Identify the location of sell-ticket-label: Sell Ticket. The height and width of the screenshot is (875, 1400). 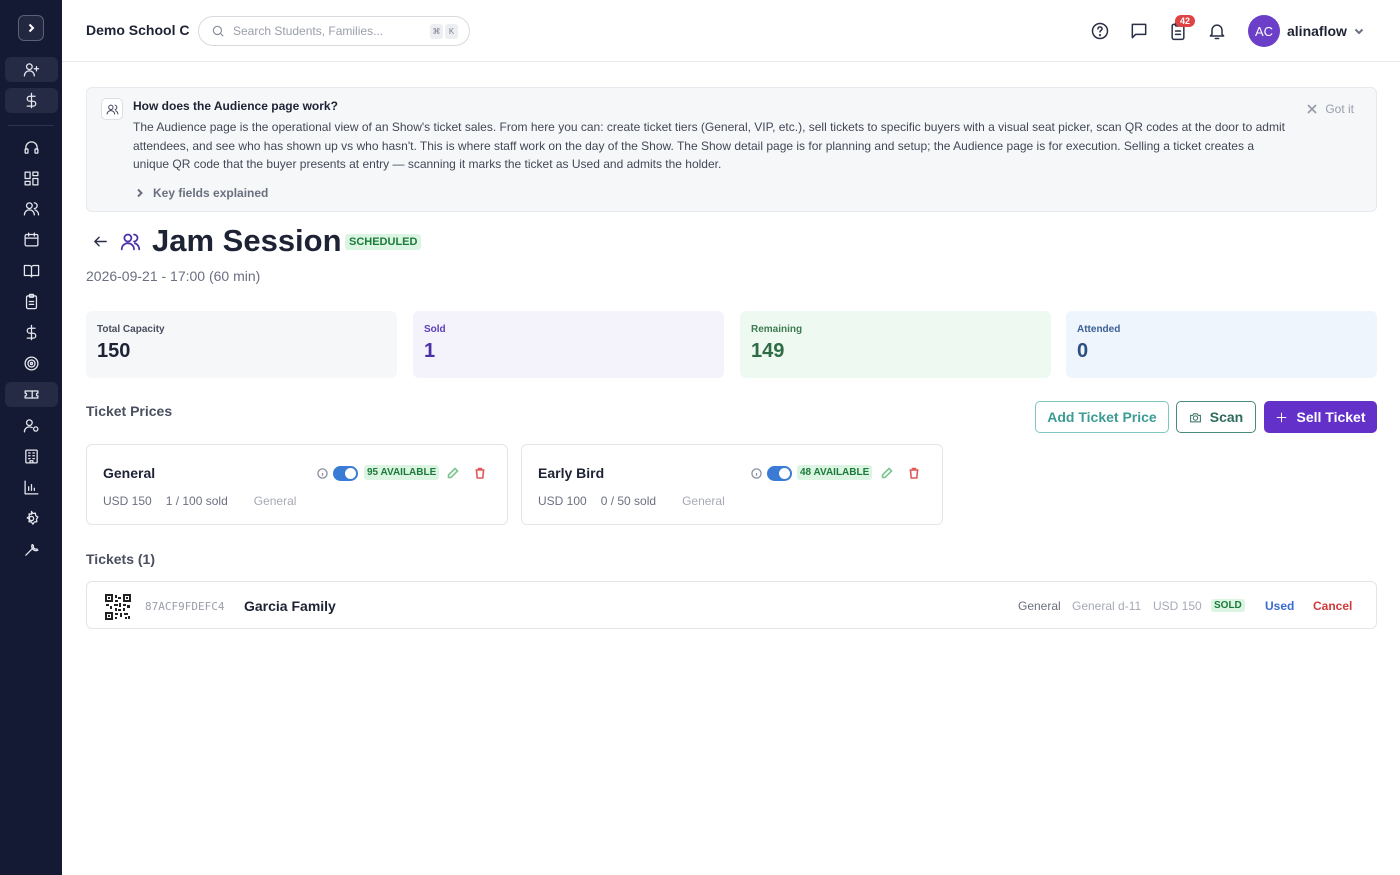
(1331, 417).